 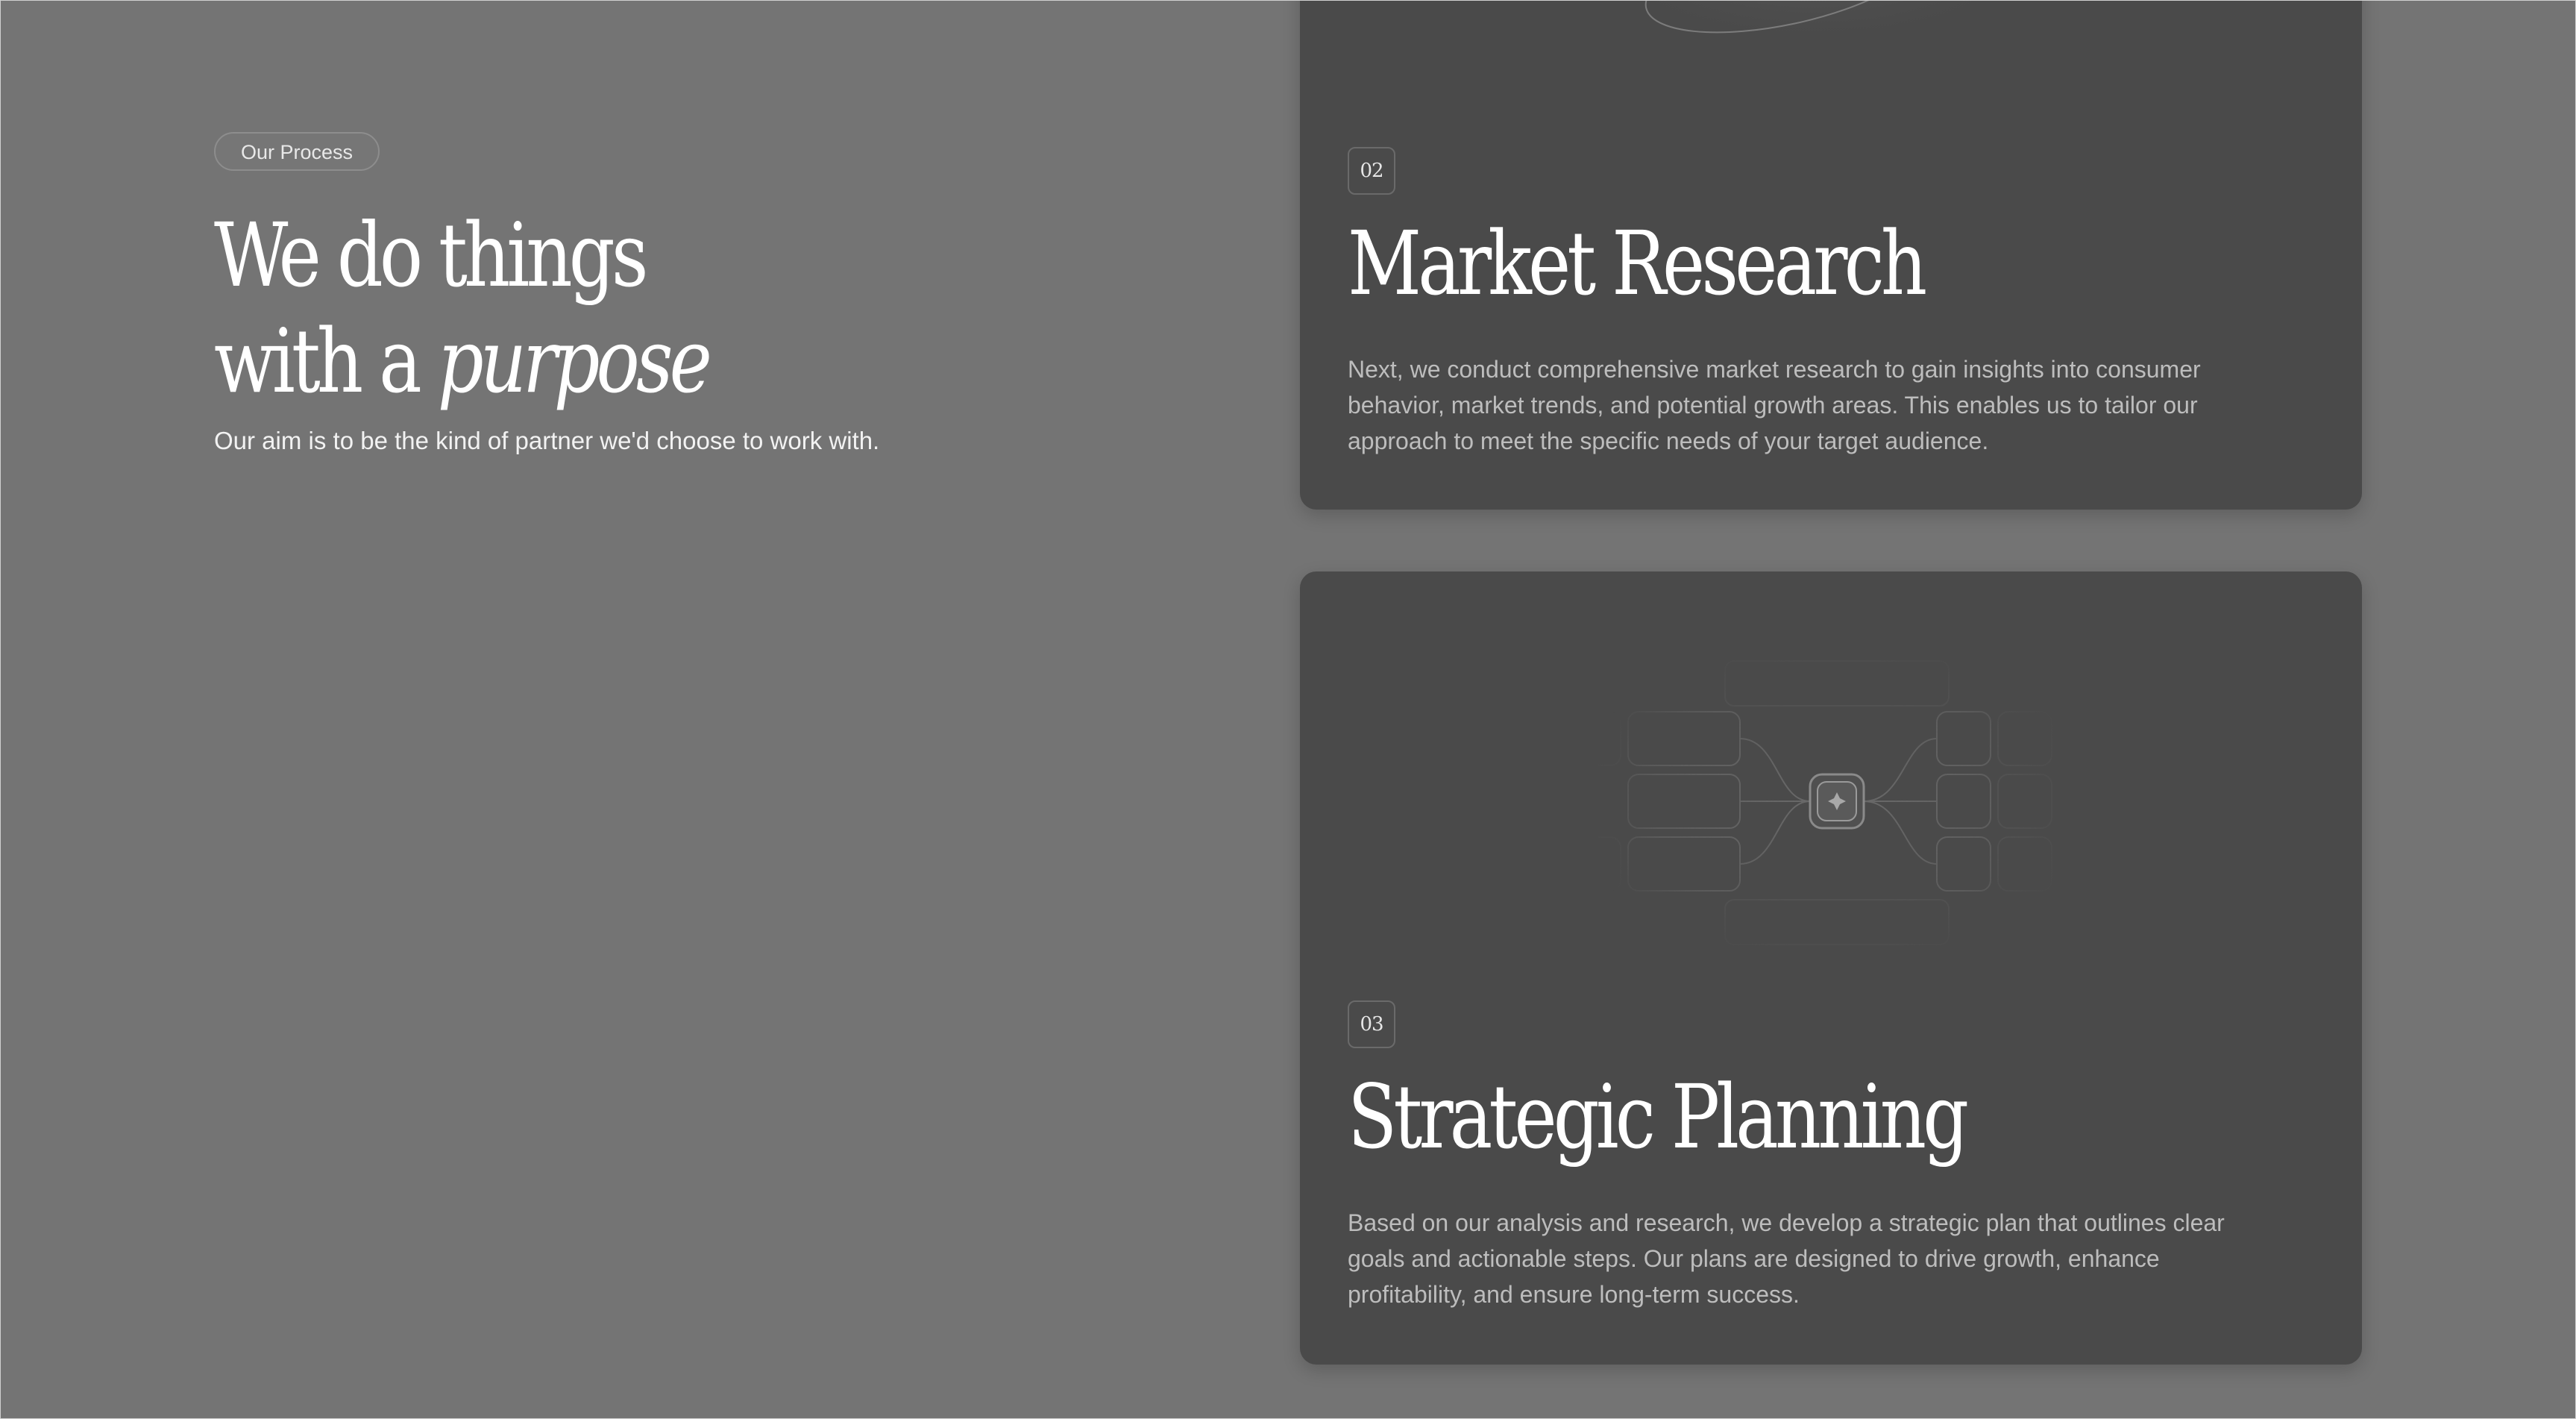 What do you see at coordinates (297, 151) in the screenshot?
I see `section-badge: Our Process` at bounding box center [297, 151].